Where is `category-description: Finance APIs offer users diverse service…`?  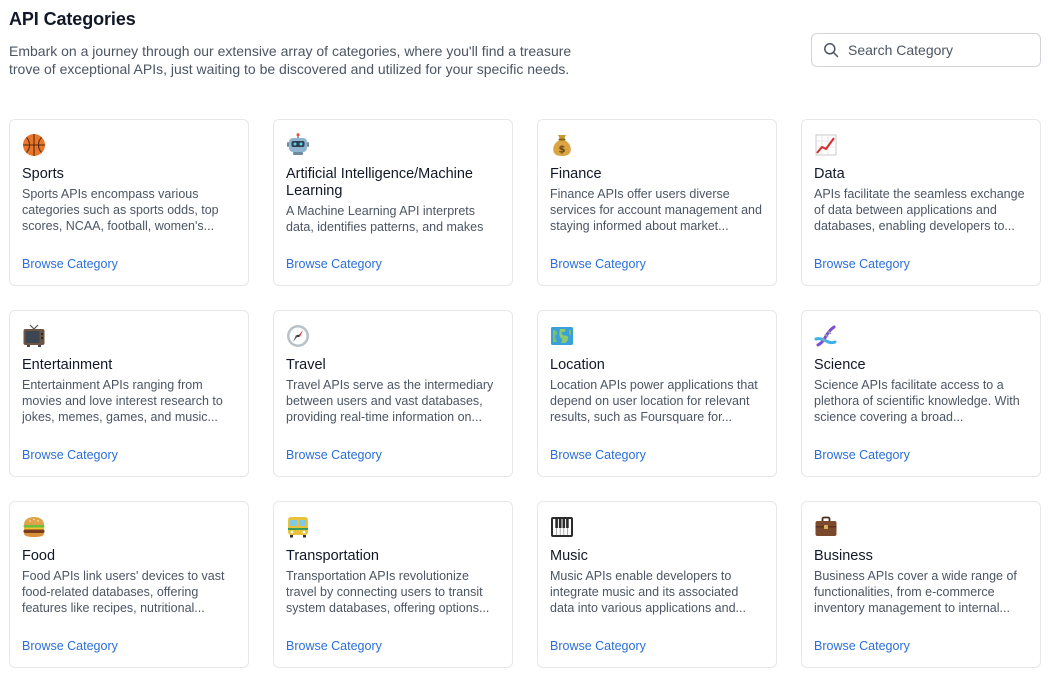 category-description: Finance APIs offer users diverse service… is located at coordinates (656, 210).